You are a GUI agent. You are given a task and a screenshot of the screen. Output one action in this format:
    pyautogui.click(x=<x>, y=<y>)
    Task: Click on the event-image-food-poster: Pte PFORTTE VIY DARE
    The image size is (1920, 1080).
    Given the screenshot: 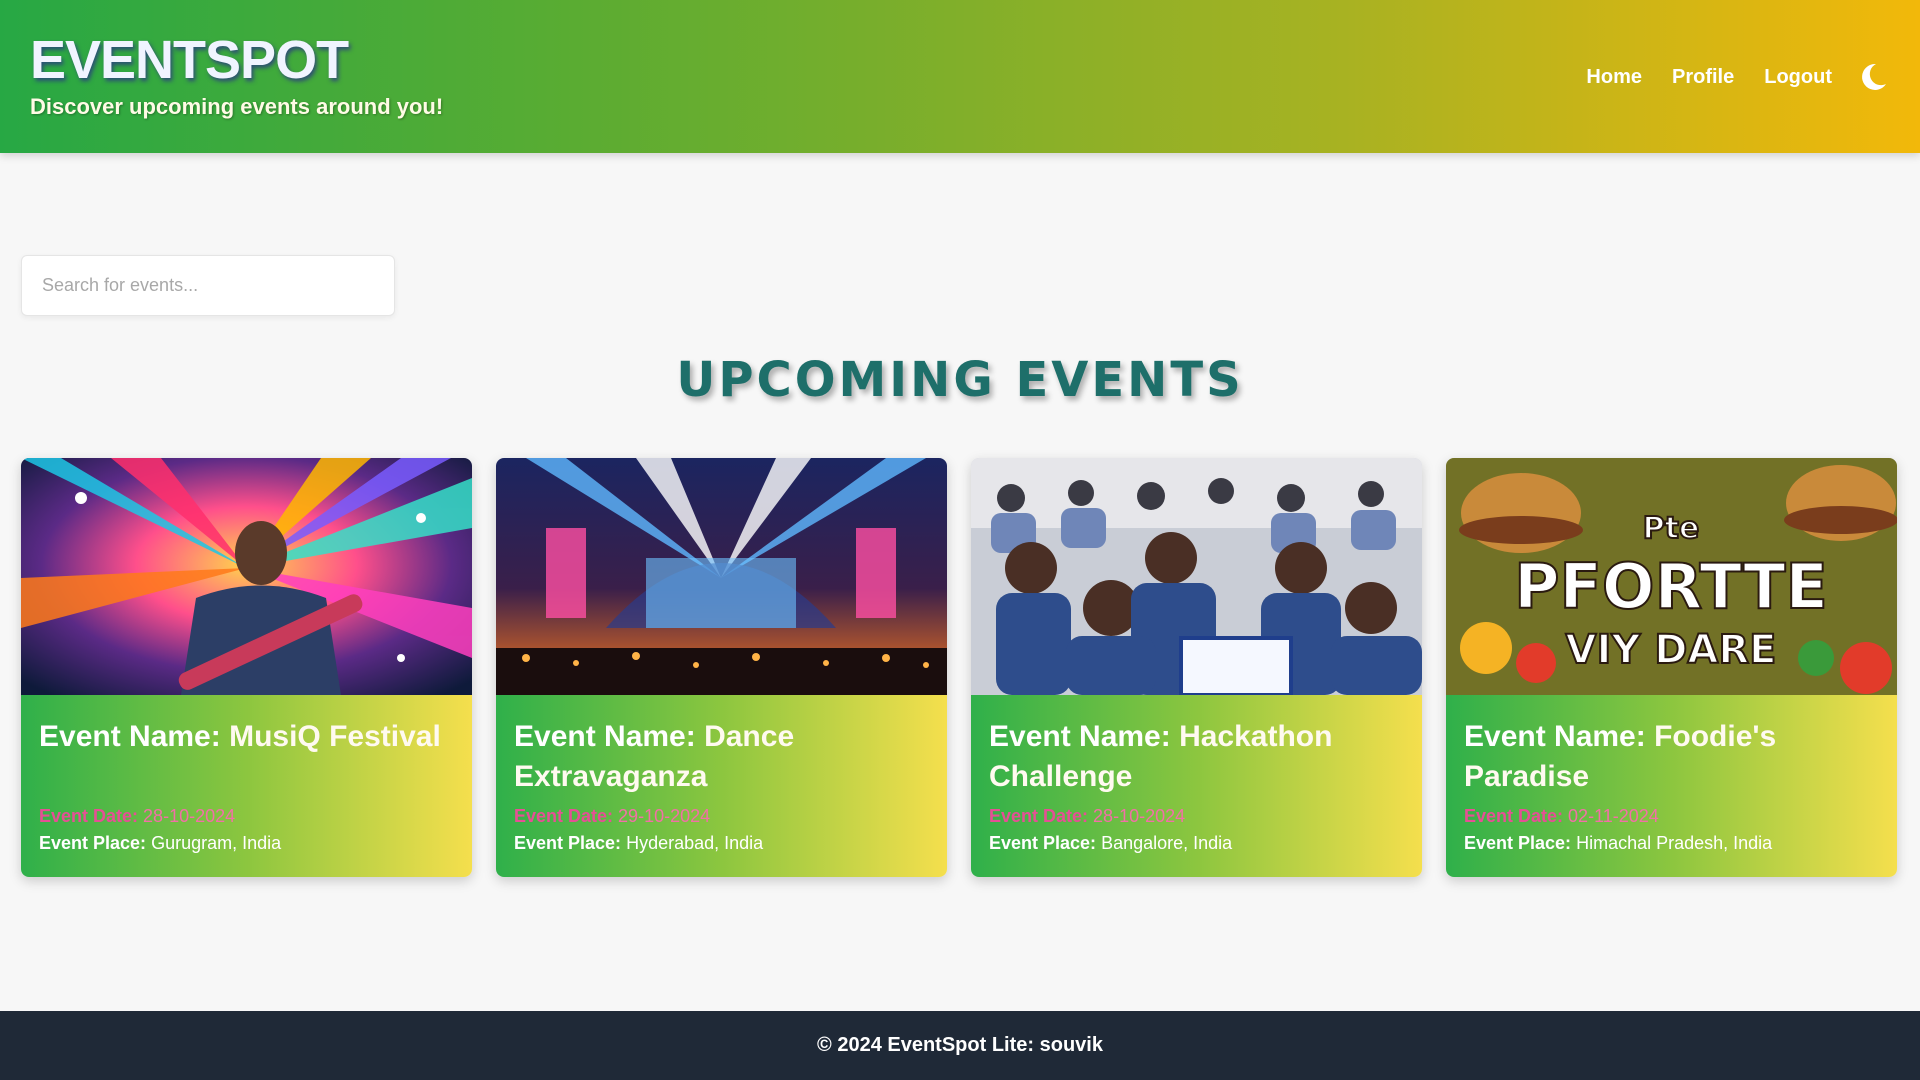 What is the action you would take?
    pyautogui.click(x=1671, y=576)
    